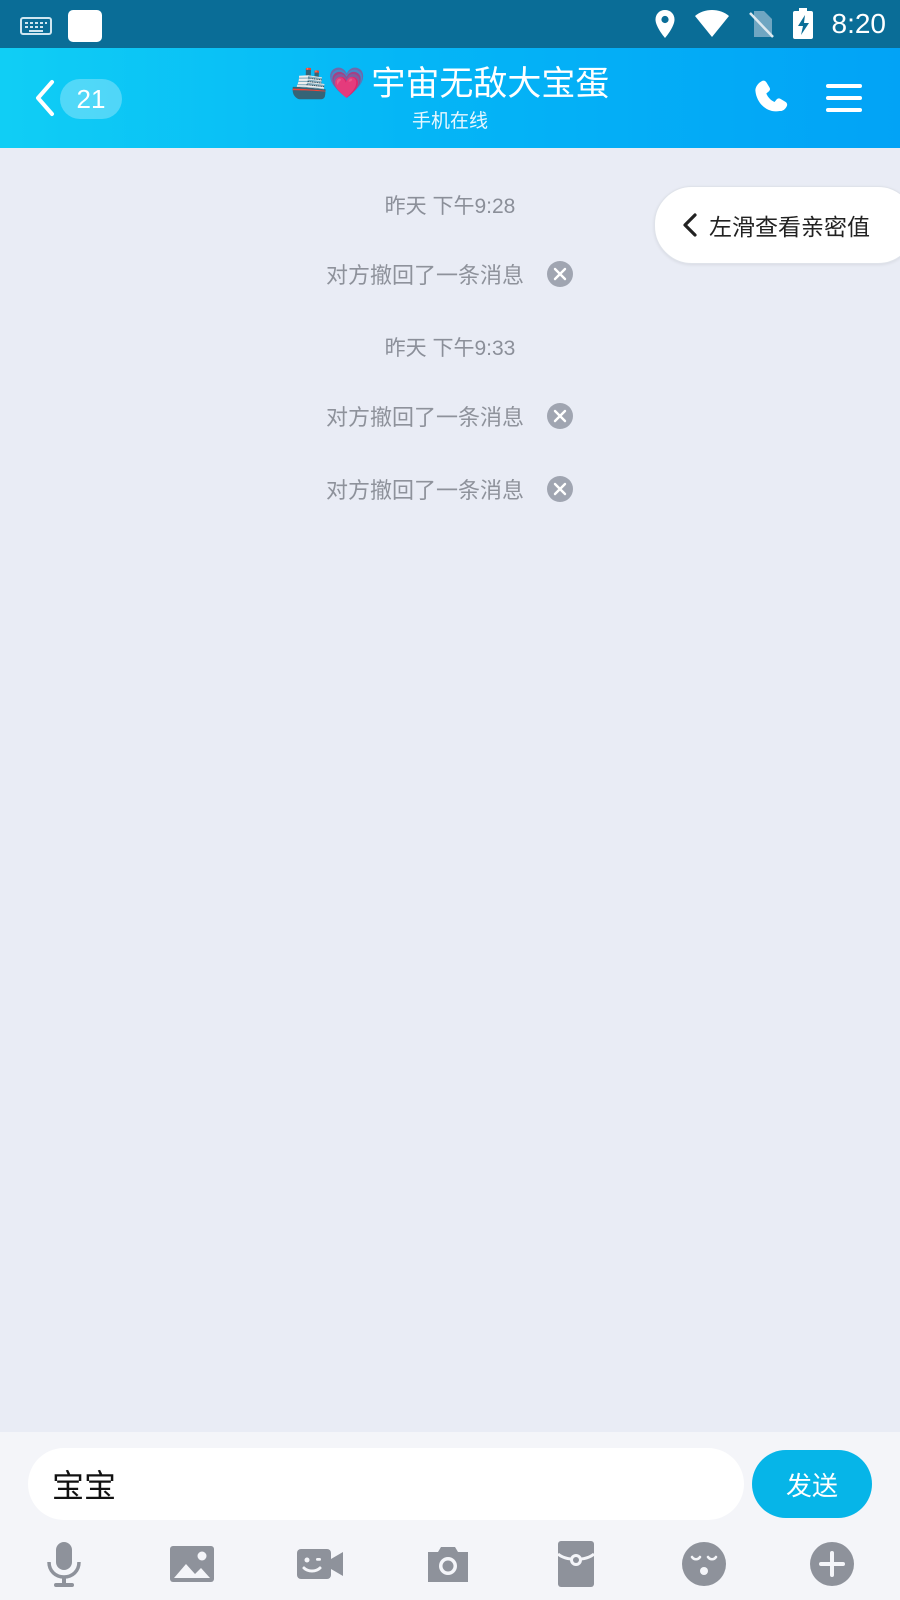 The height and width of the screenshot is (1600, 900). I want to click on intimacy-hint-button: 左滑查看亲密值, so click(777, 225).